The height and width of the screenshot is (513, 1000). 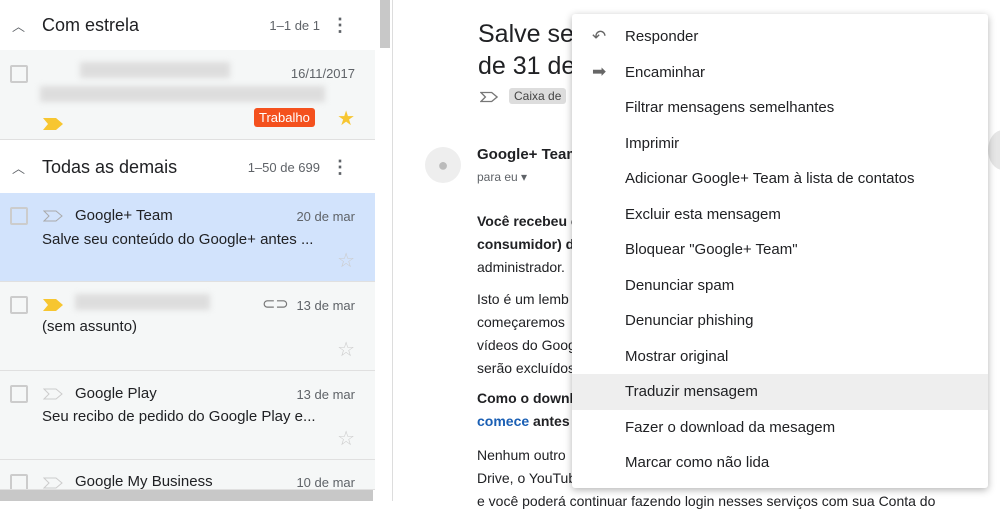 What do you see at coordinates (144, 481) in the screenshot?
I see `sender: Google My Business` at bounding box center [144, 481].